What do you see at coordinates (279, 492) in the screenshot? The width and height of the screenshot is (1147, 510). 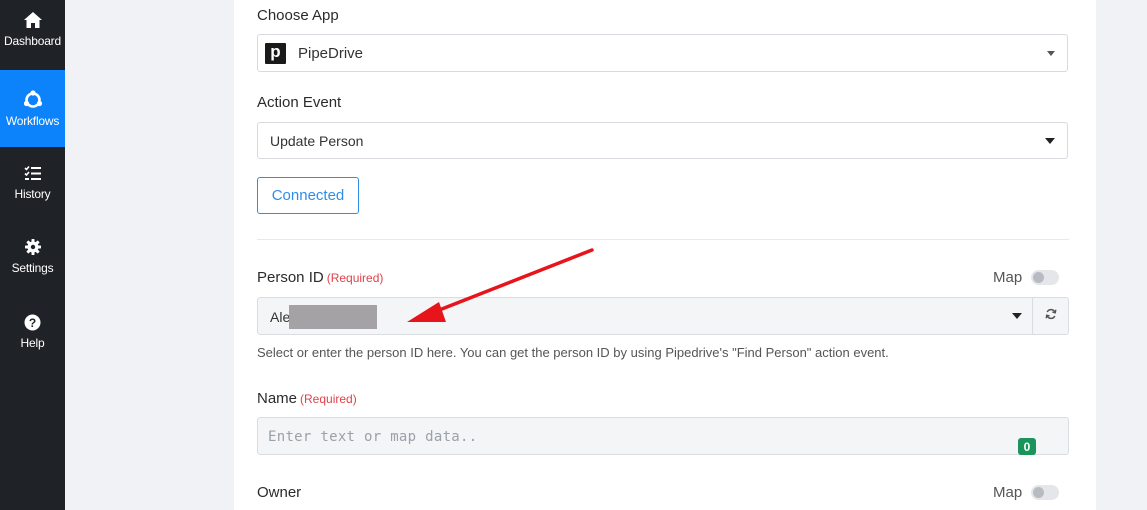 I see `owner-label: Owner` at bounding box center [279, 492].